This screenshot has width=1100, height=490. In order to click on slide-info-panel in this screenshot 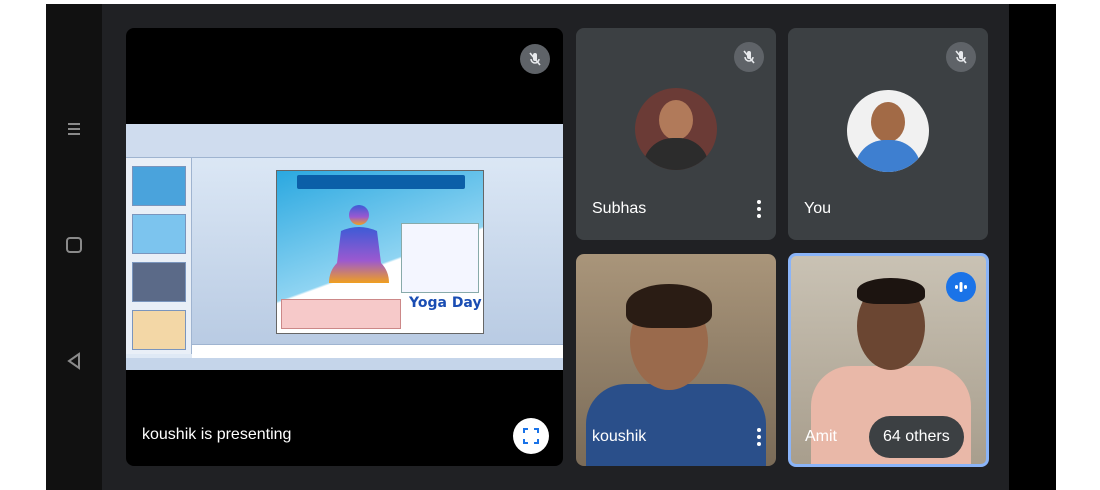, I will do `click(440, 258)`.